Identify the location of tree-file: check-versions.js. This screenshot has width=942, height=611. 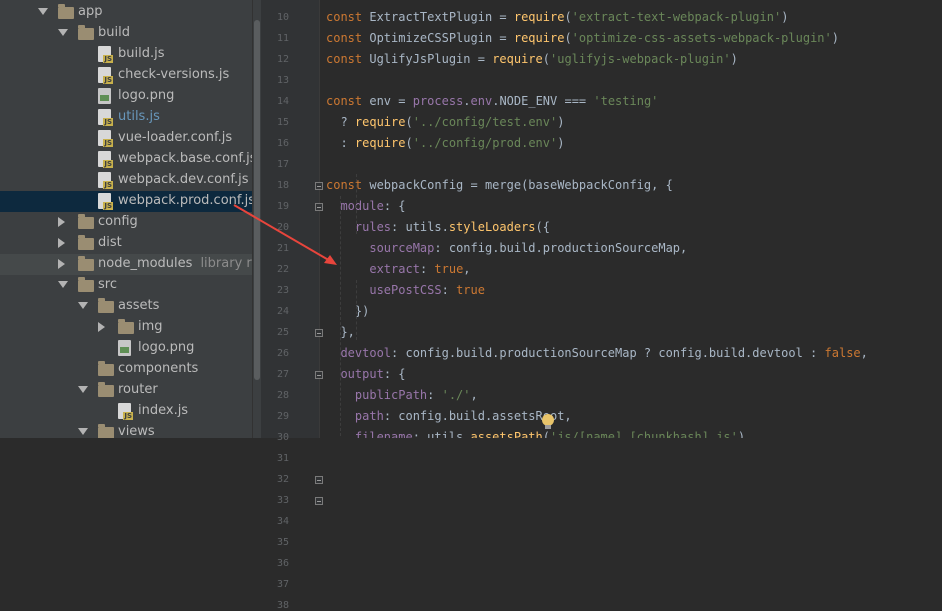
(126, 75).